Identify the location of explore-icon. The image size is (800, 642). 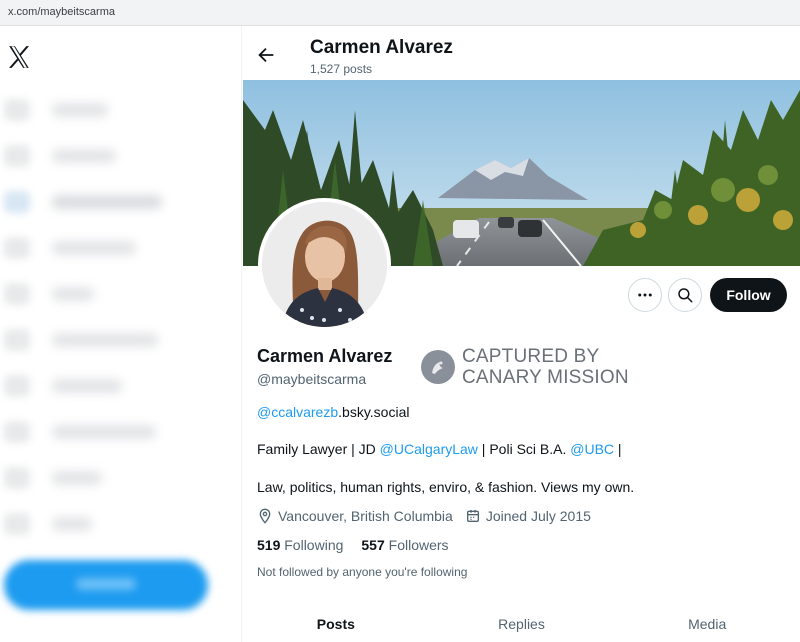
(17, 156).